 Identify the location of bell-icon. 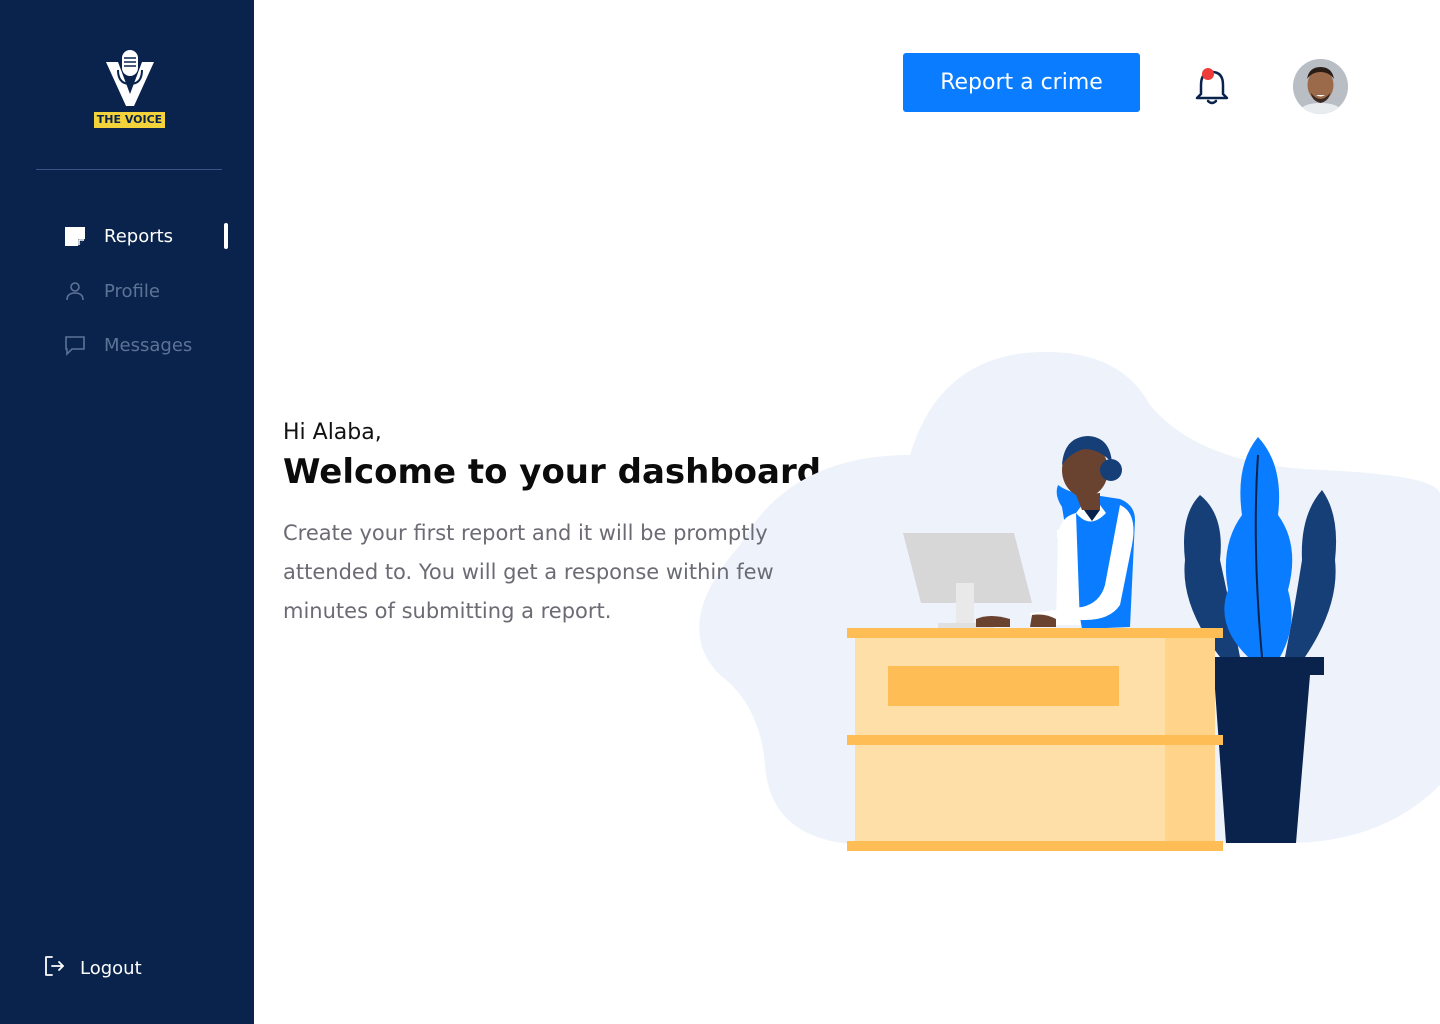
(1212, 86).